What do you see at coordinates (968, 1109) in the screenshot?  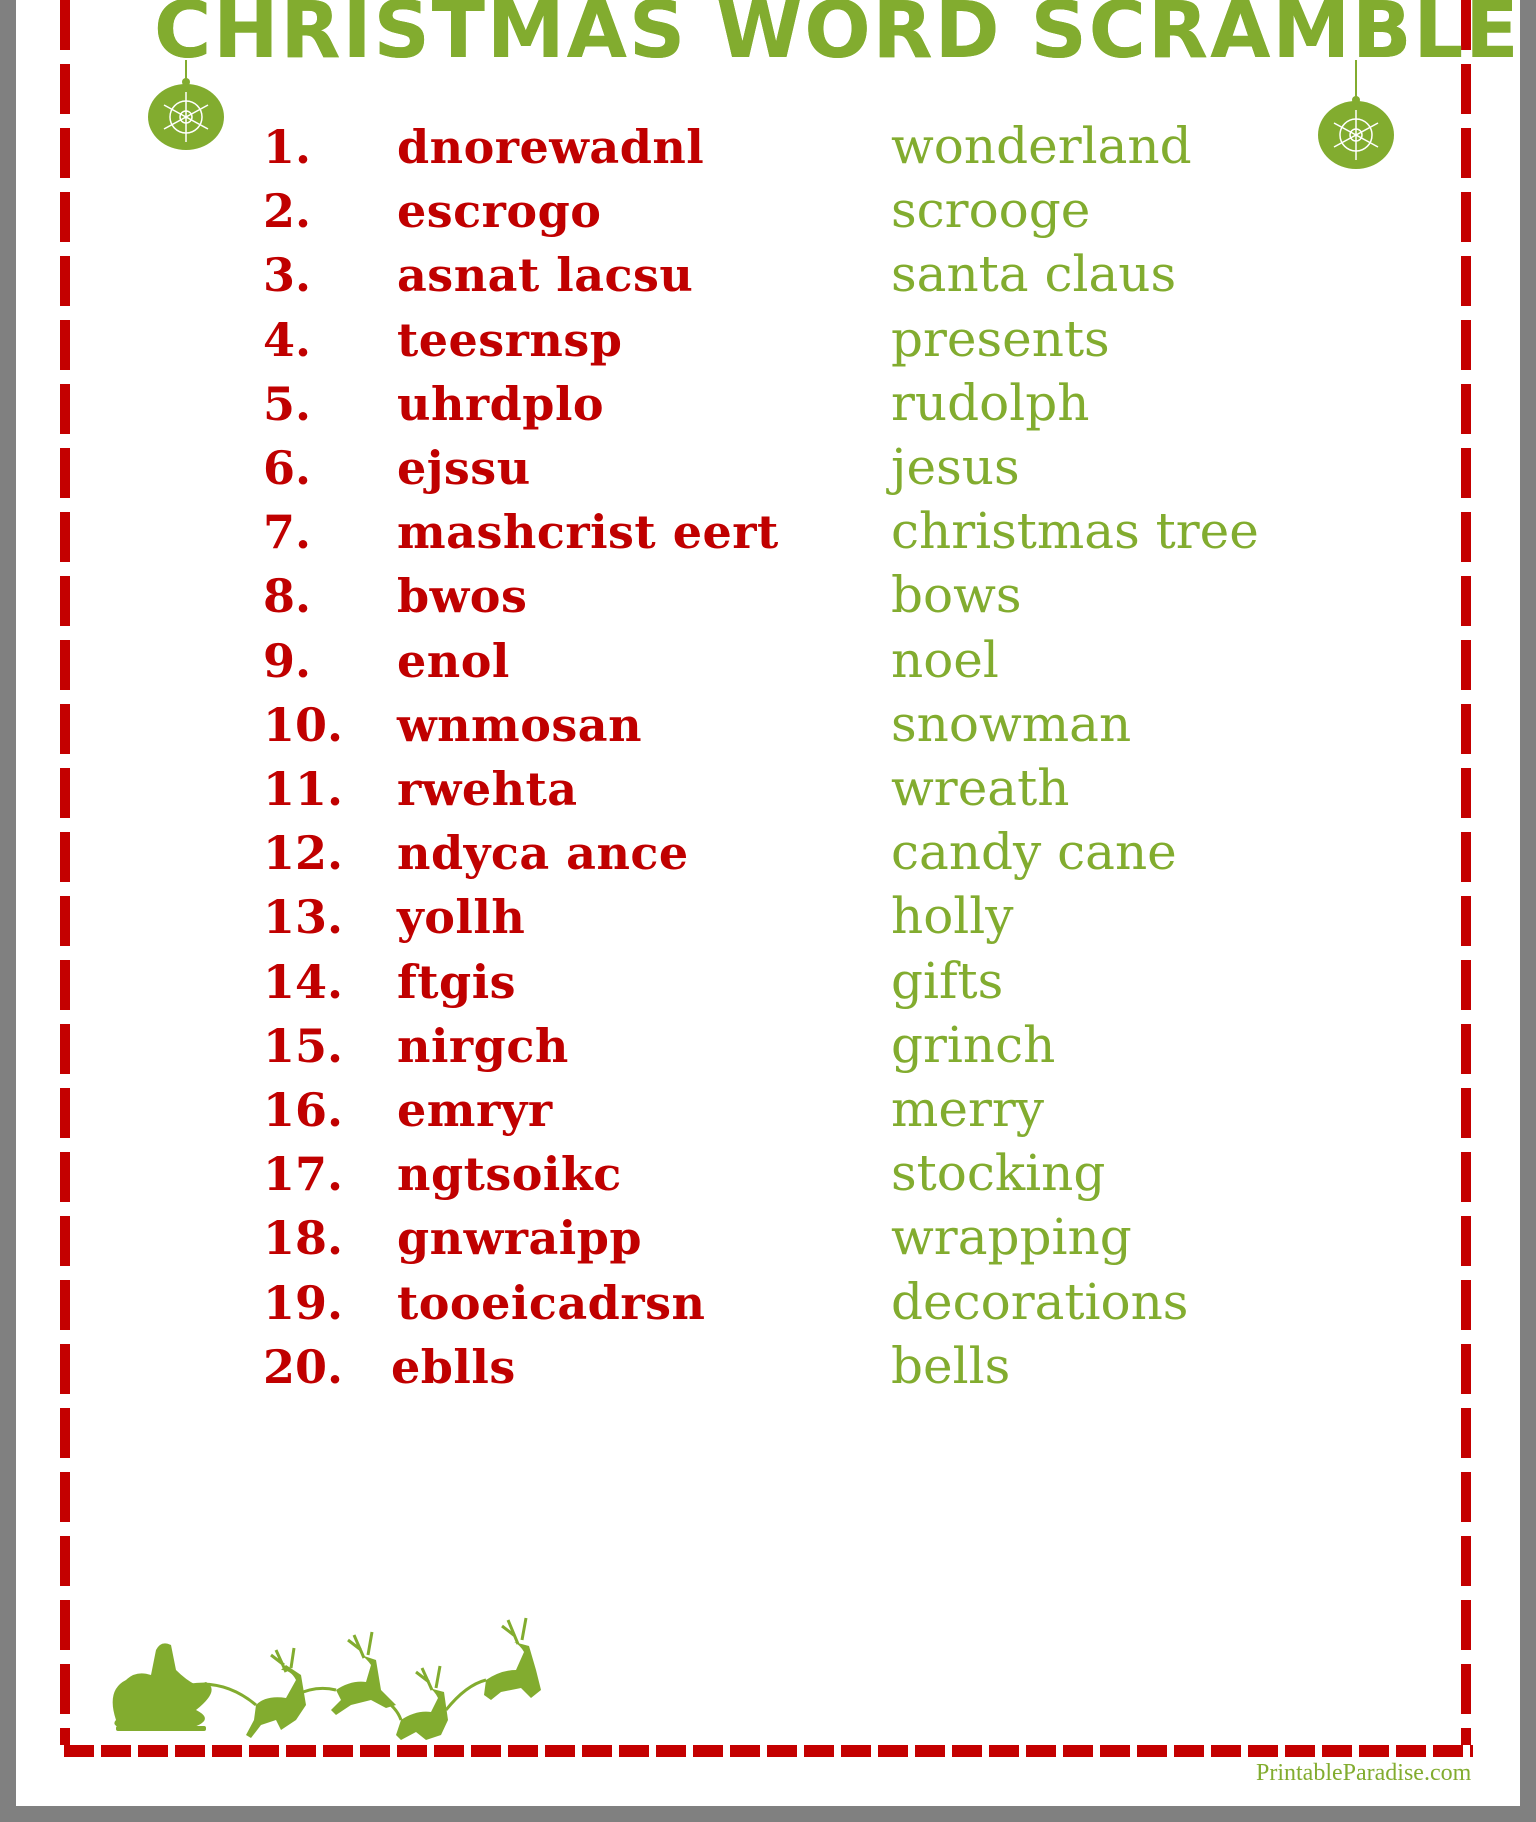 I see `answer-word: merry` at bounding box center [968, 1109].